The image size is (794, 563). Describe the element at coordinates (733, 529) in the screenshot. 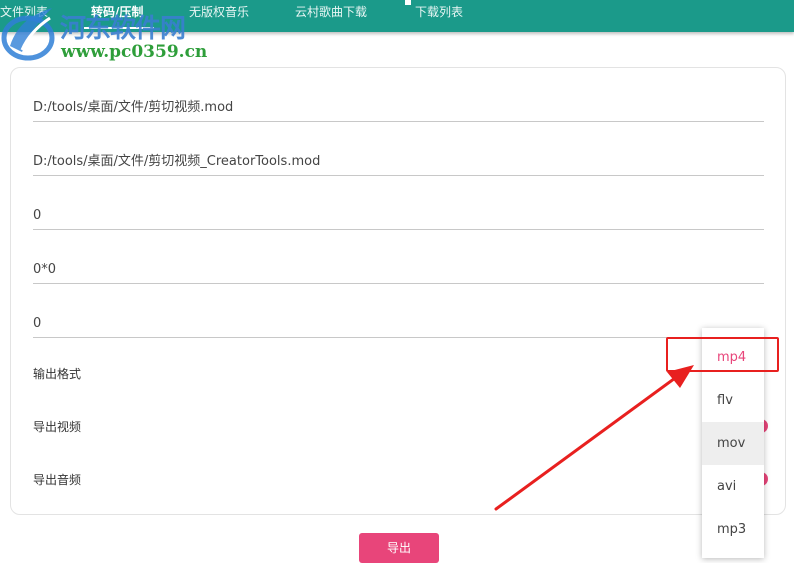

I see `format-option-mp3: mp3` at that location.